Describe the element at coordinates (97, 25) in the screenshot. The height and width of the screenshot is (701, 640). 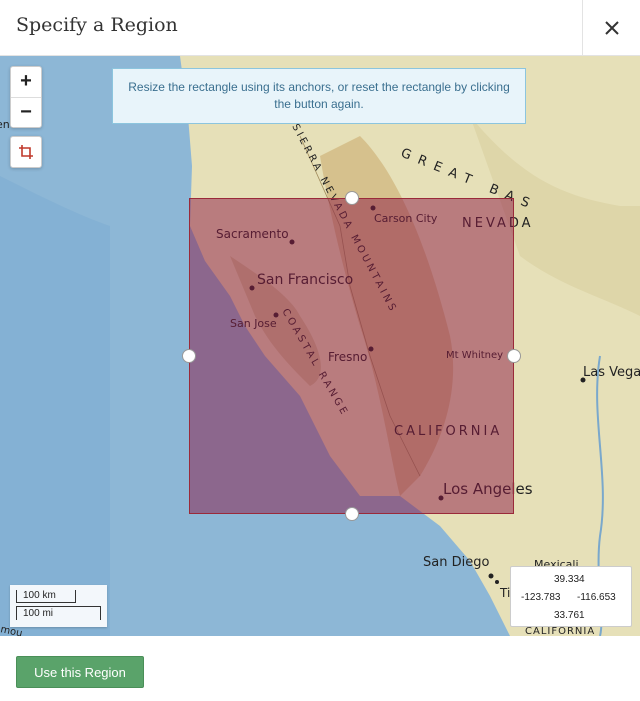
I see `dialog-title: Specify a Region` at that location.